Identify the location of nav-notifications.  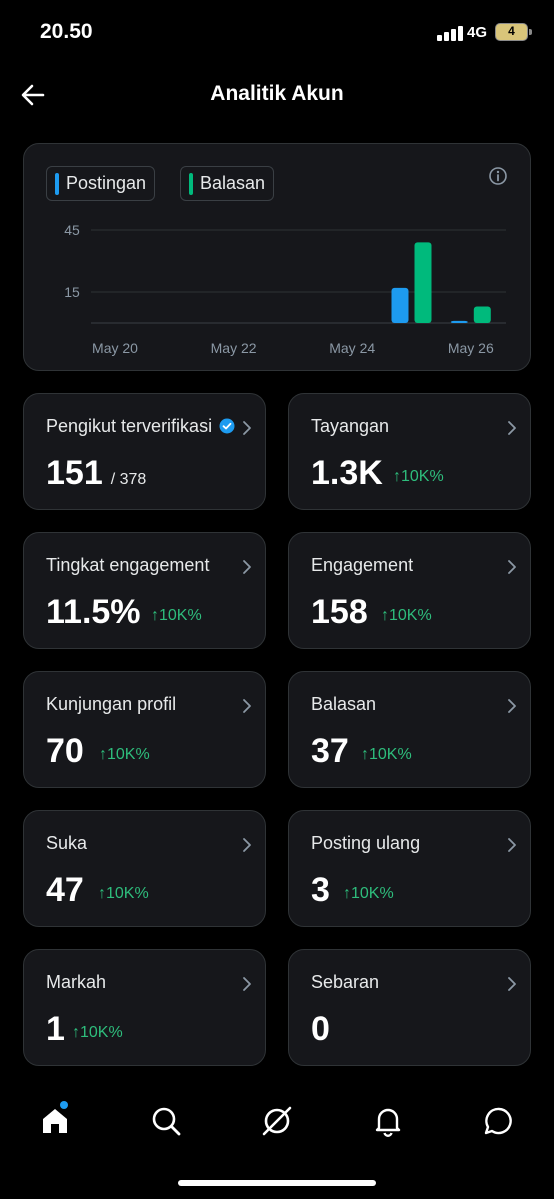
(388, 1121).